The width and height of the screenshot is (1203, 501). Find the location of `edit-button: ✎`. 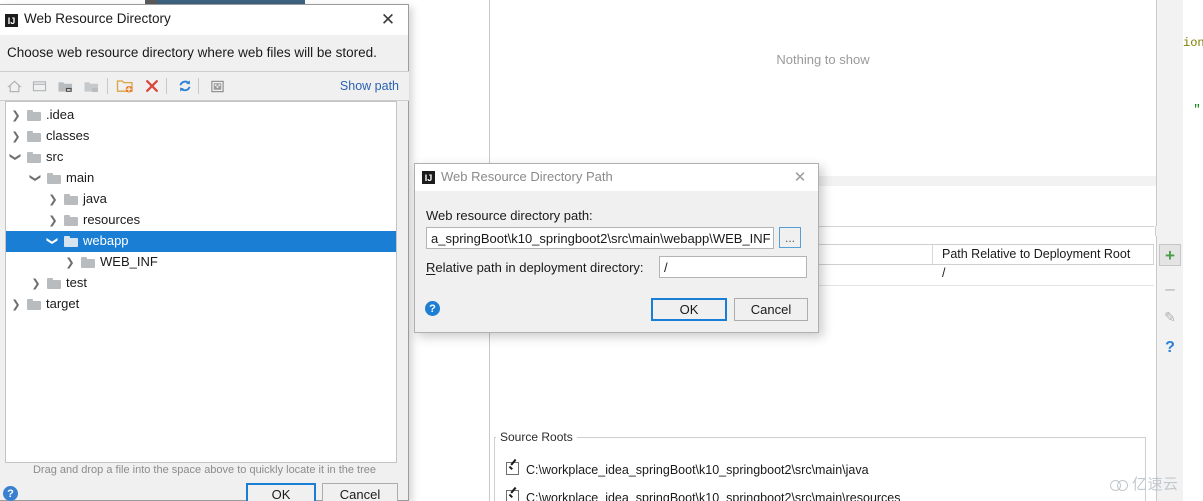

edit-button: ✎ is located at coordinates (1170, 317).